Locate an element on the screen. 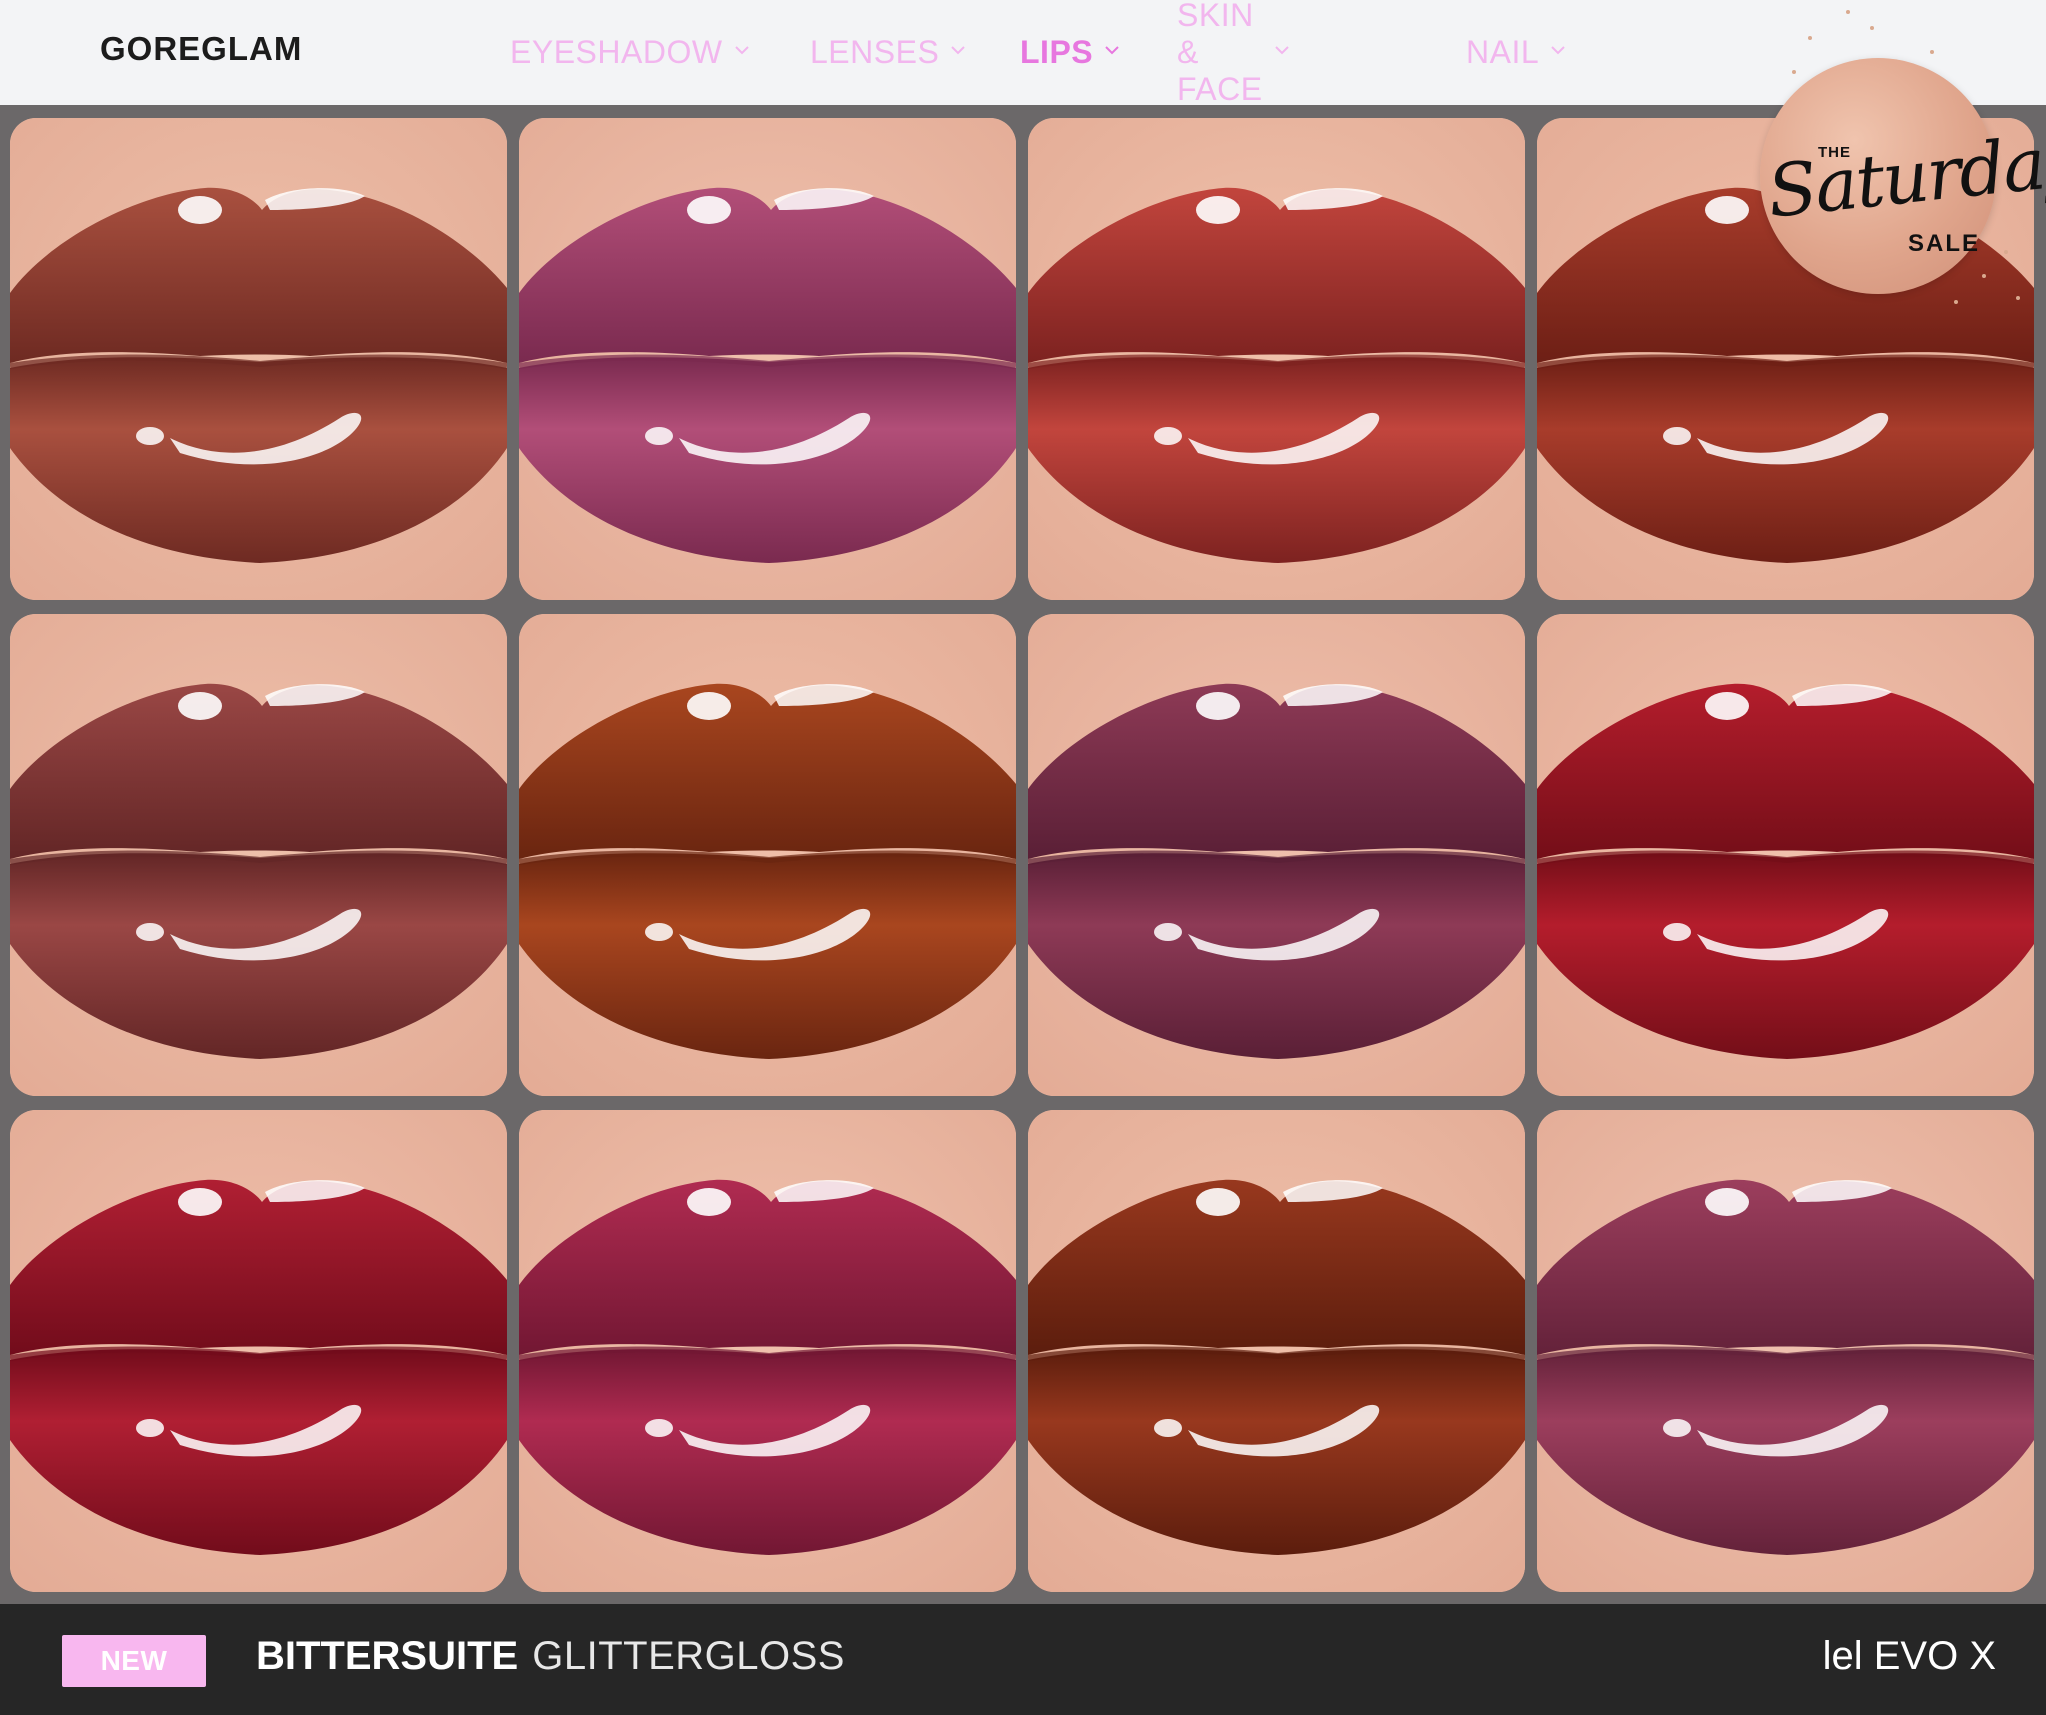  sale-word-text: SALE is located at coordinates (1944, 243).